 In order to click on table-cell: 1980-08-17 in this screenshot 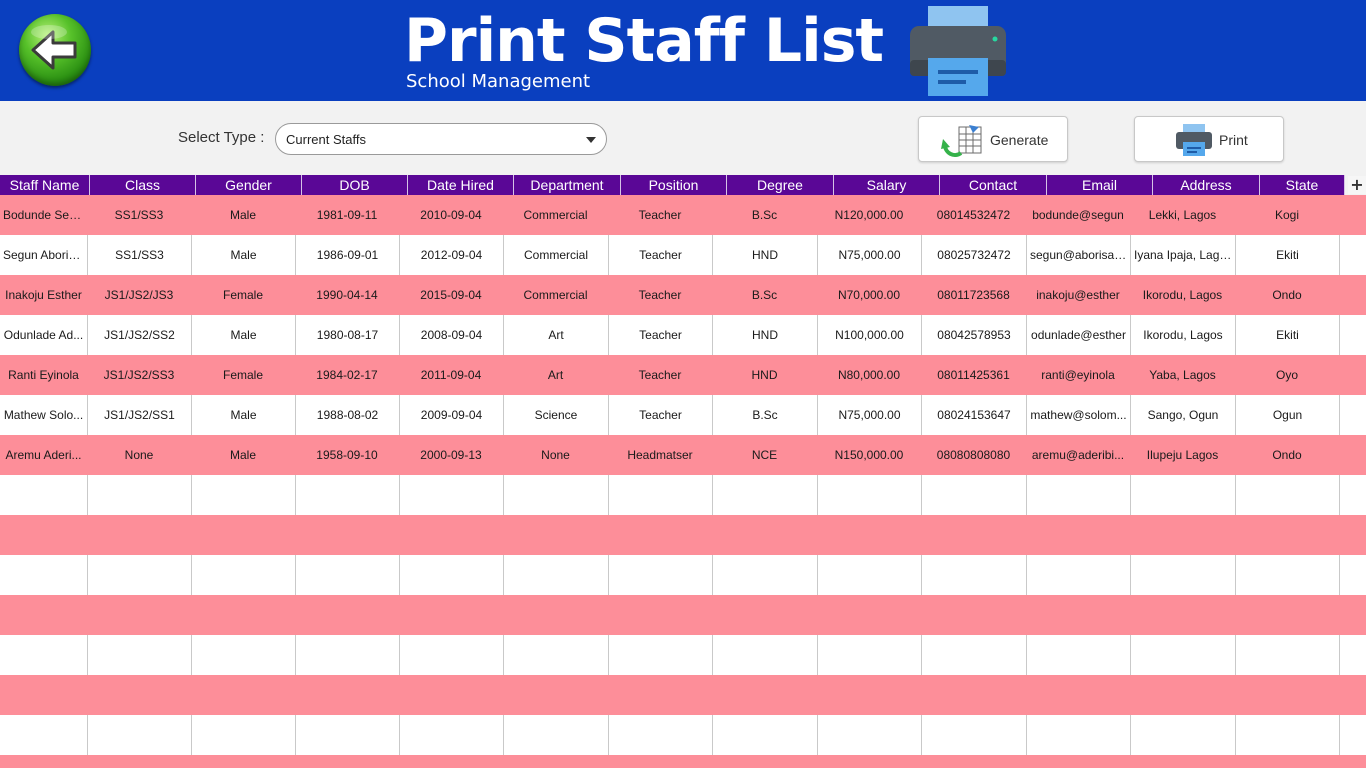, I will do `click(347, 335)`.